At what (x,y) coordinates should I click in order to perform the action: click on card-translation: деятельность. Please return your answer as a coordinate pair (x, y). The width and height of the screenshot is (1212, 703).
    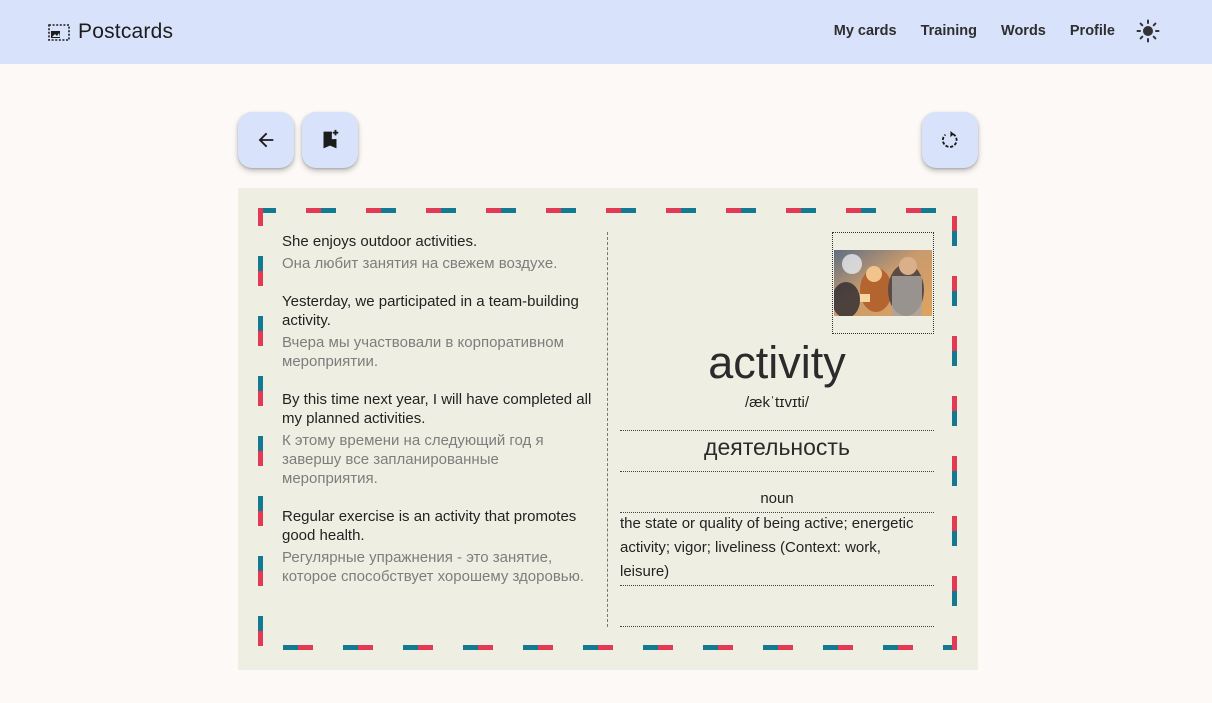
    Looking at the image, I should click on (777, 447).